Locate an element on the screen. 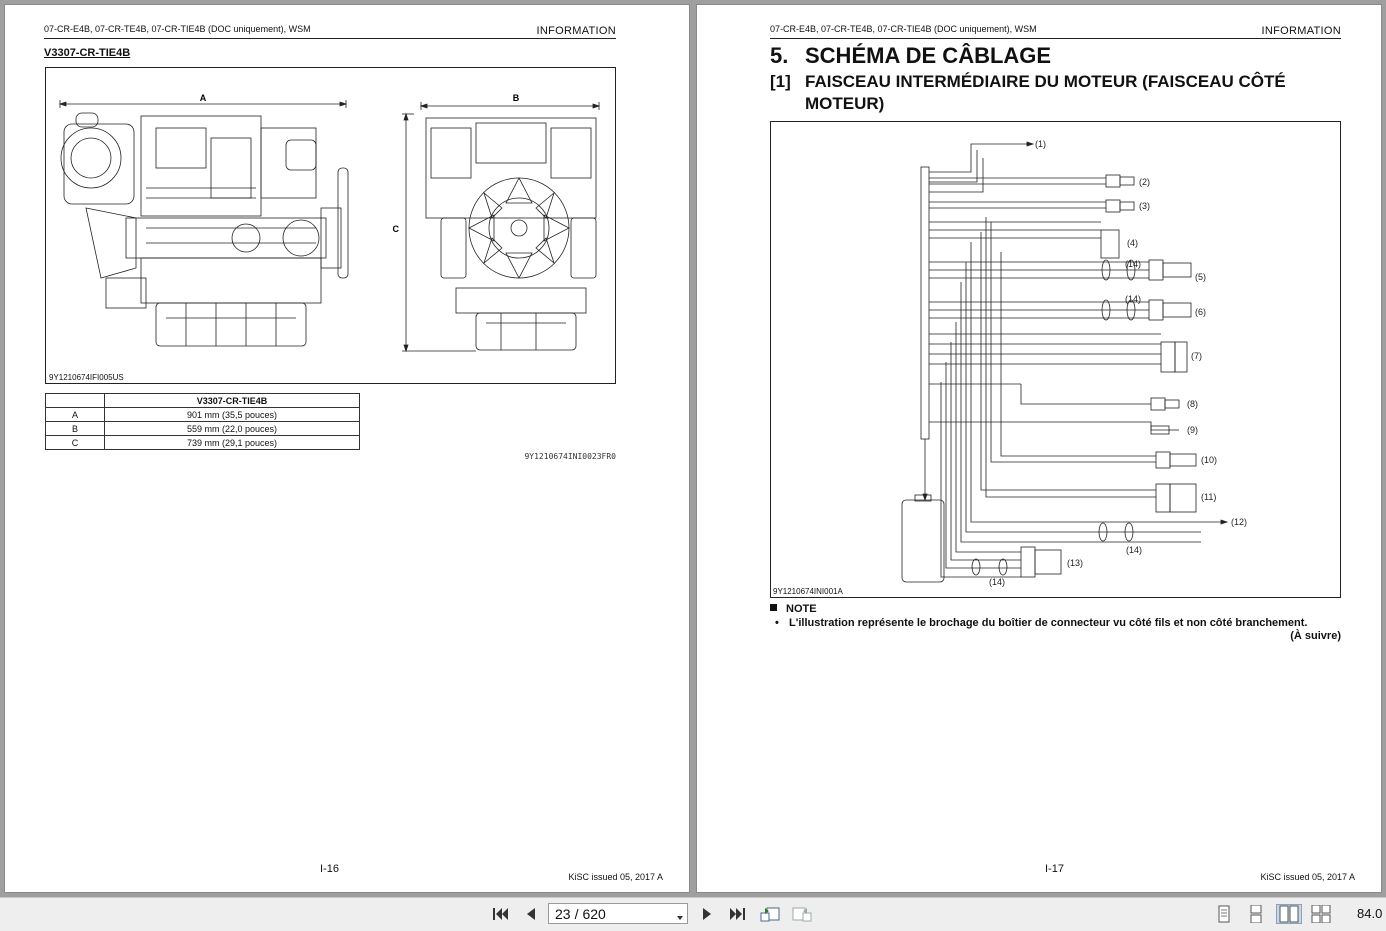 This screenshot has width=1386, height=931. callout-7: (7) is located at coordinates (1196, 356).